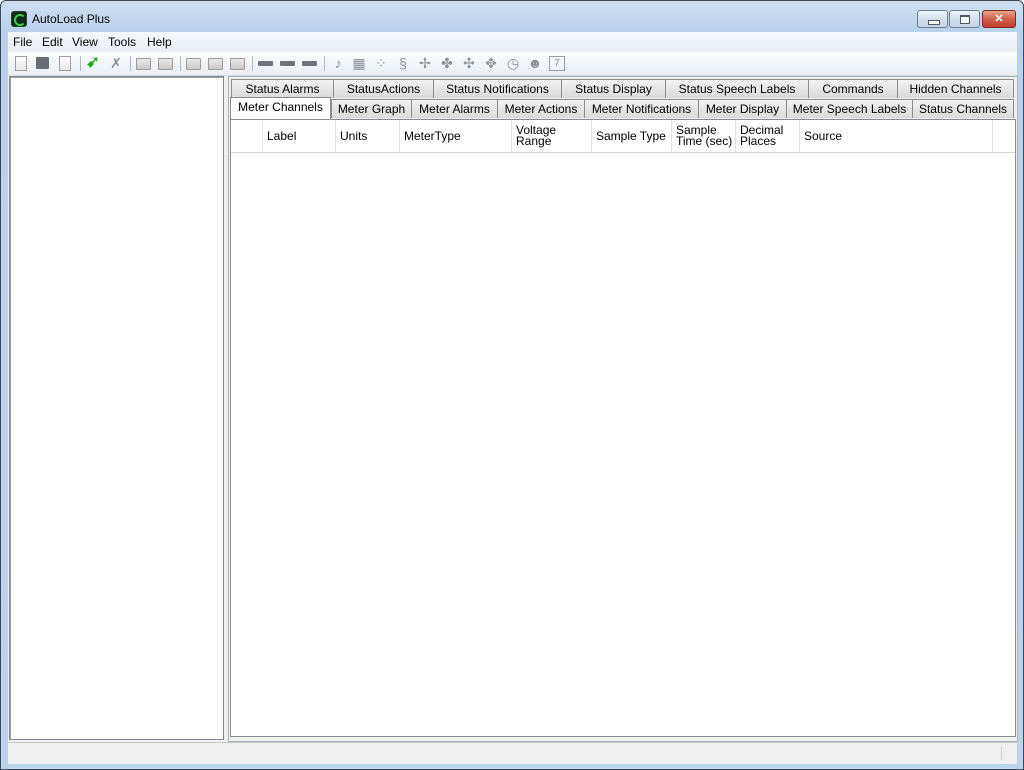  Describe the element at coordinates (309, 63) in the screenshot. I see `remove-device-icon` at that location.